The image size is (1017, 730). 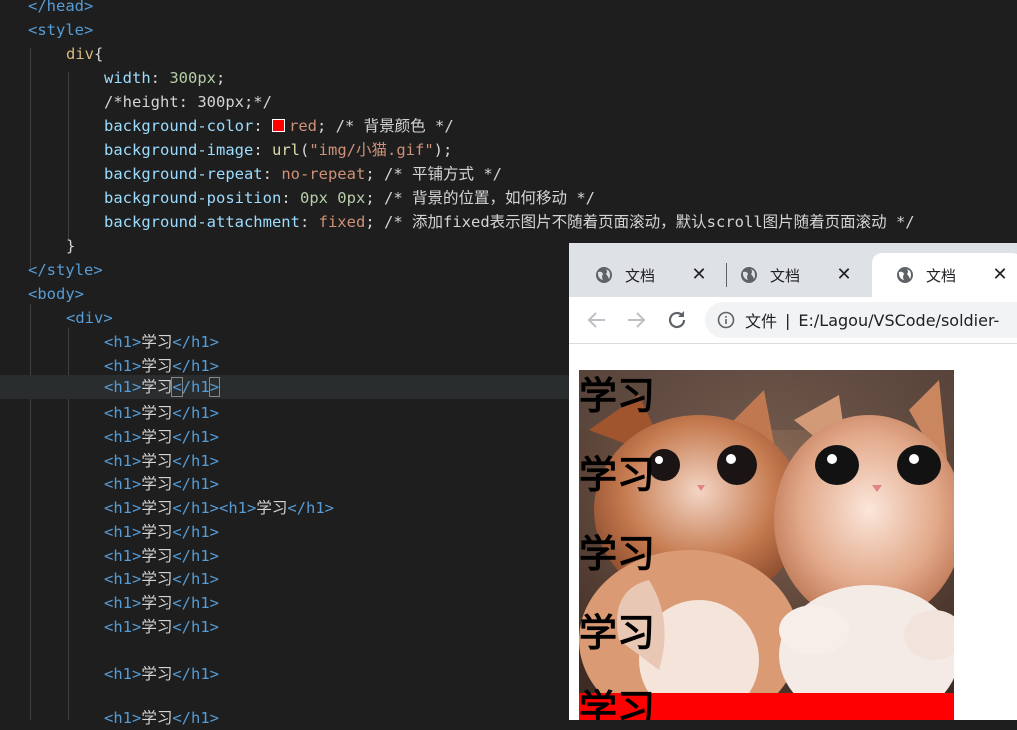 I want to click on code-token: no-repeat, so click(x=323, y=174).